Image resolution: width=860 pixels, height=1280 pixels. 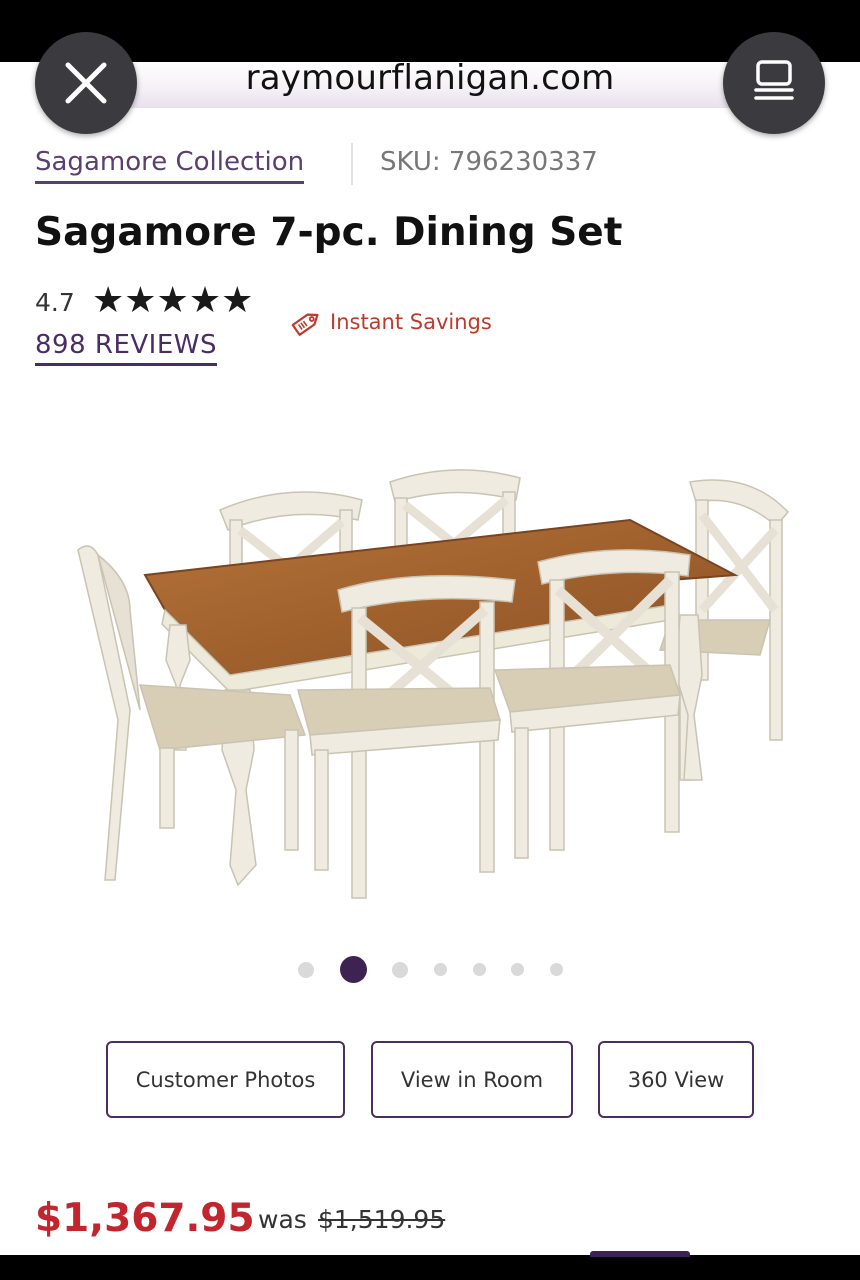 I want to click on collection-link: Sagamore Collection, so click(x=170, y=165).